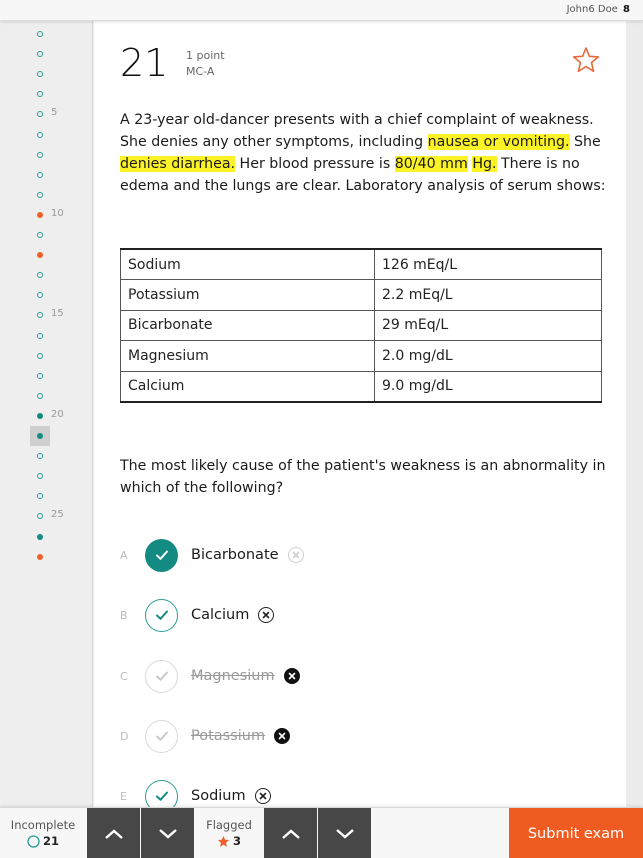 Image resolution: width=643 pixels, height=858 pixels. I want to click on table-row: Magnesium 2.0 mg/dL, so click(361, 356).